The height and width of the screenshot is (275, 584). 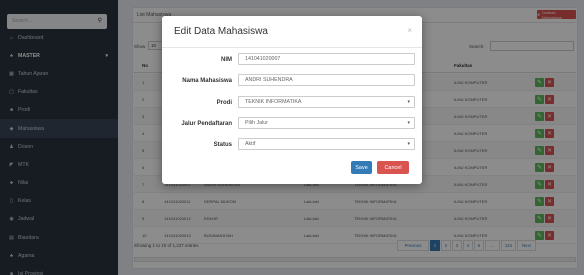 What do you see at coordinates (206, 124) in the screenshot?
I see `jalur-label: Jalur Pendaftaran` at bounding box center [206, 124].